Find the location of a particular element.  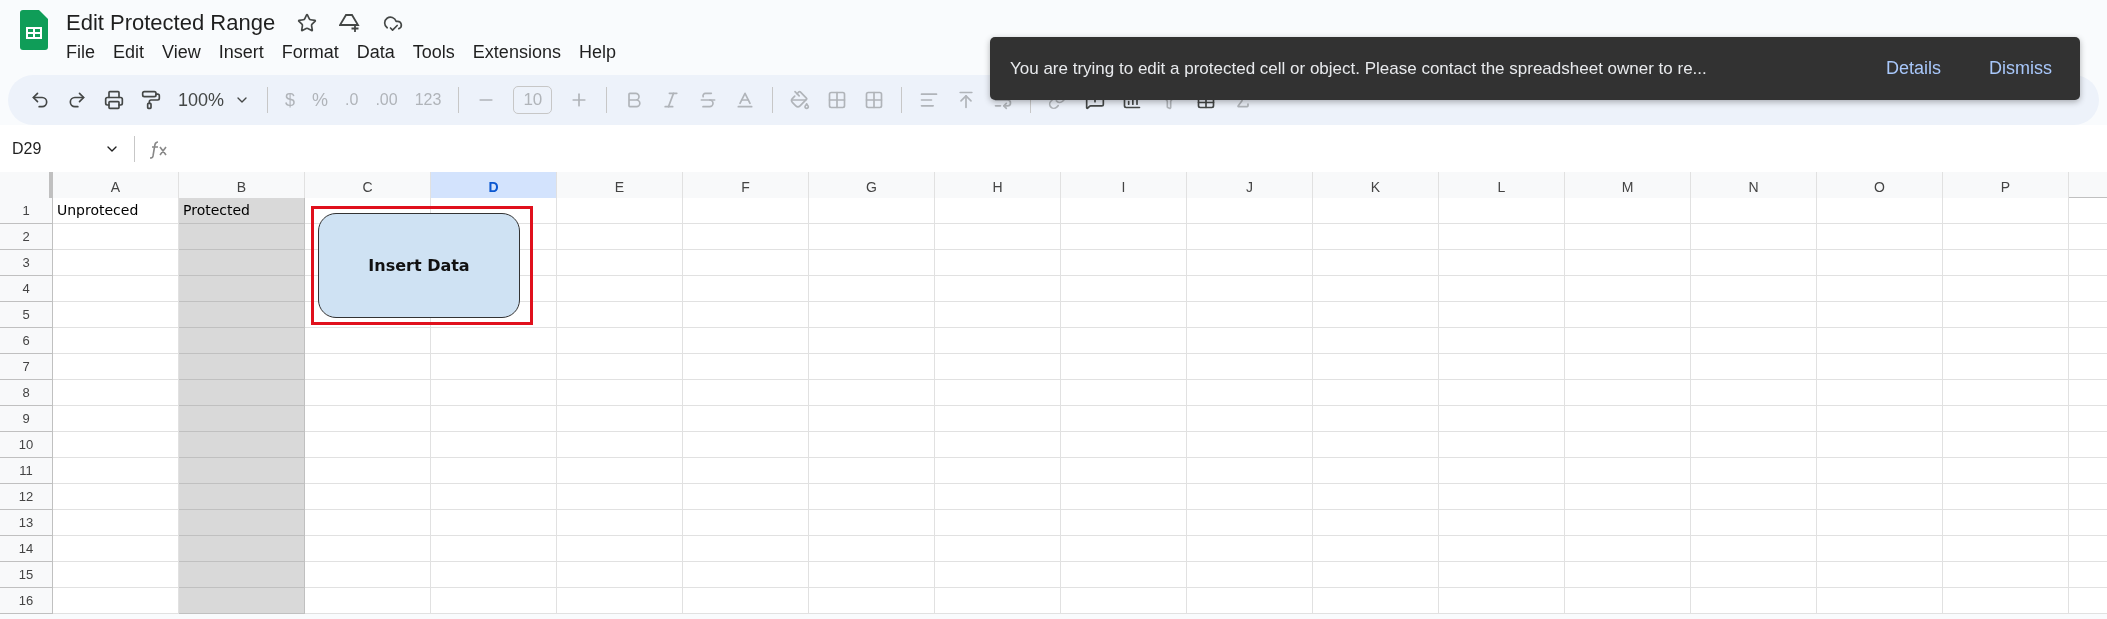

document-title: Edit Protected Range is located at coordinates (171, 23).